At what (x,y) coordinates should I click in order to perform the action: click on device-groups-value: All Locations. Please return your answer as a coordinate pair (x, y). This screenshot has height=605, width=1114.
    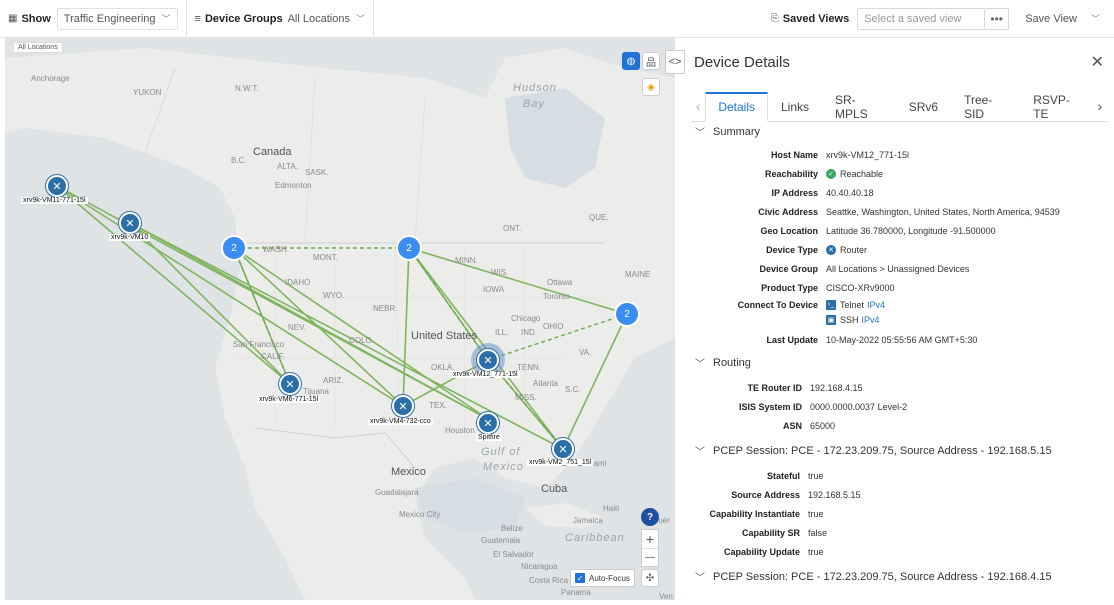
    Looking at the image, I should click on (318, 18).